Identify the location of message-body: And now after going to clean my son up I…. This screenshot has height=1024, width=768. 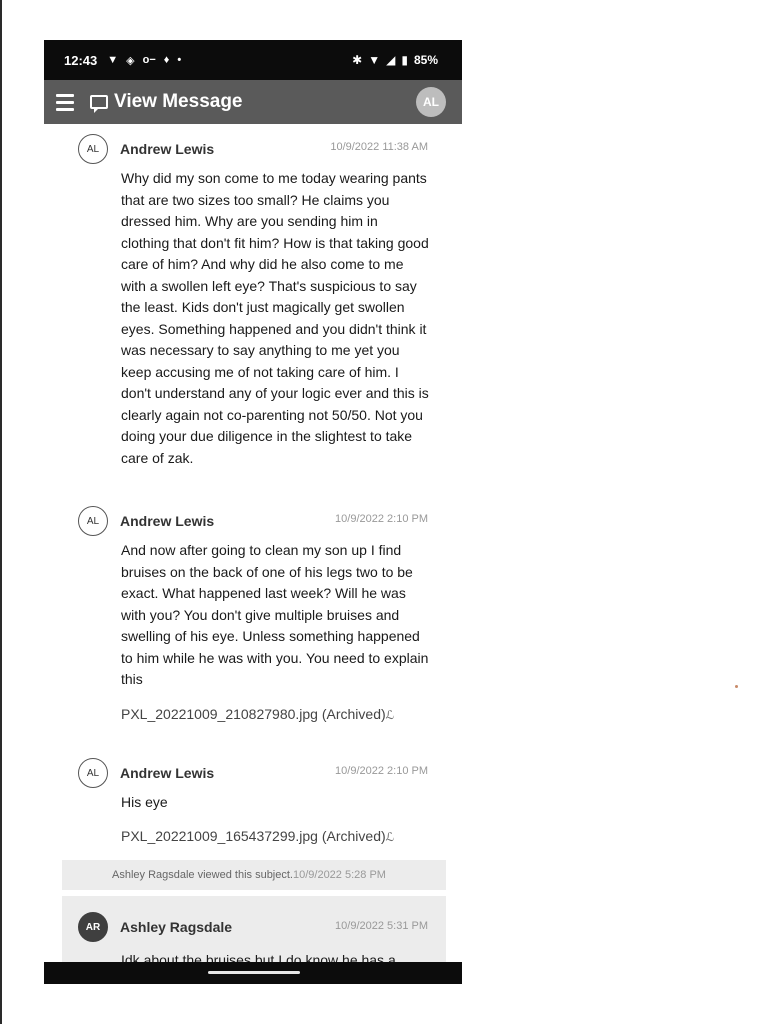
(275, 614).